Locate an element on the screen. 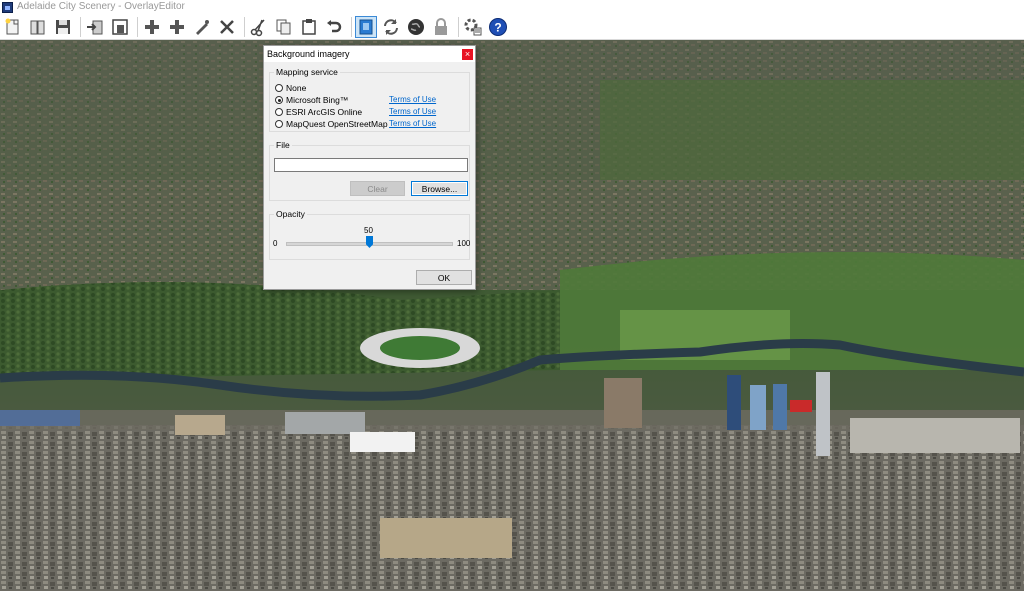  delete-icon is located at coordinates (227, 27).